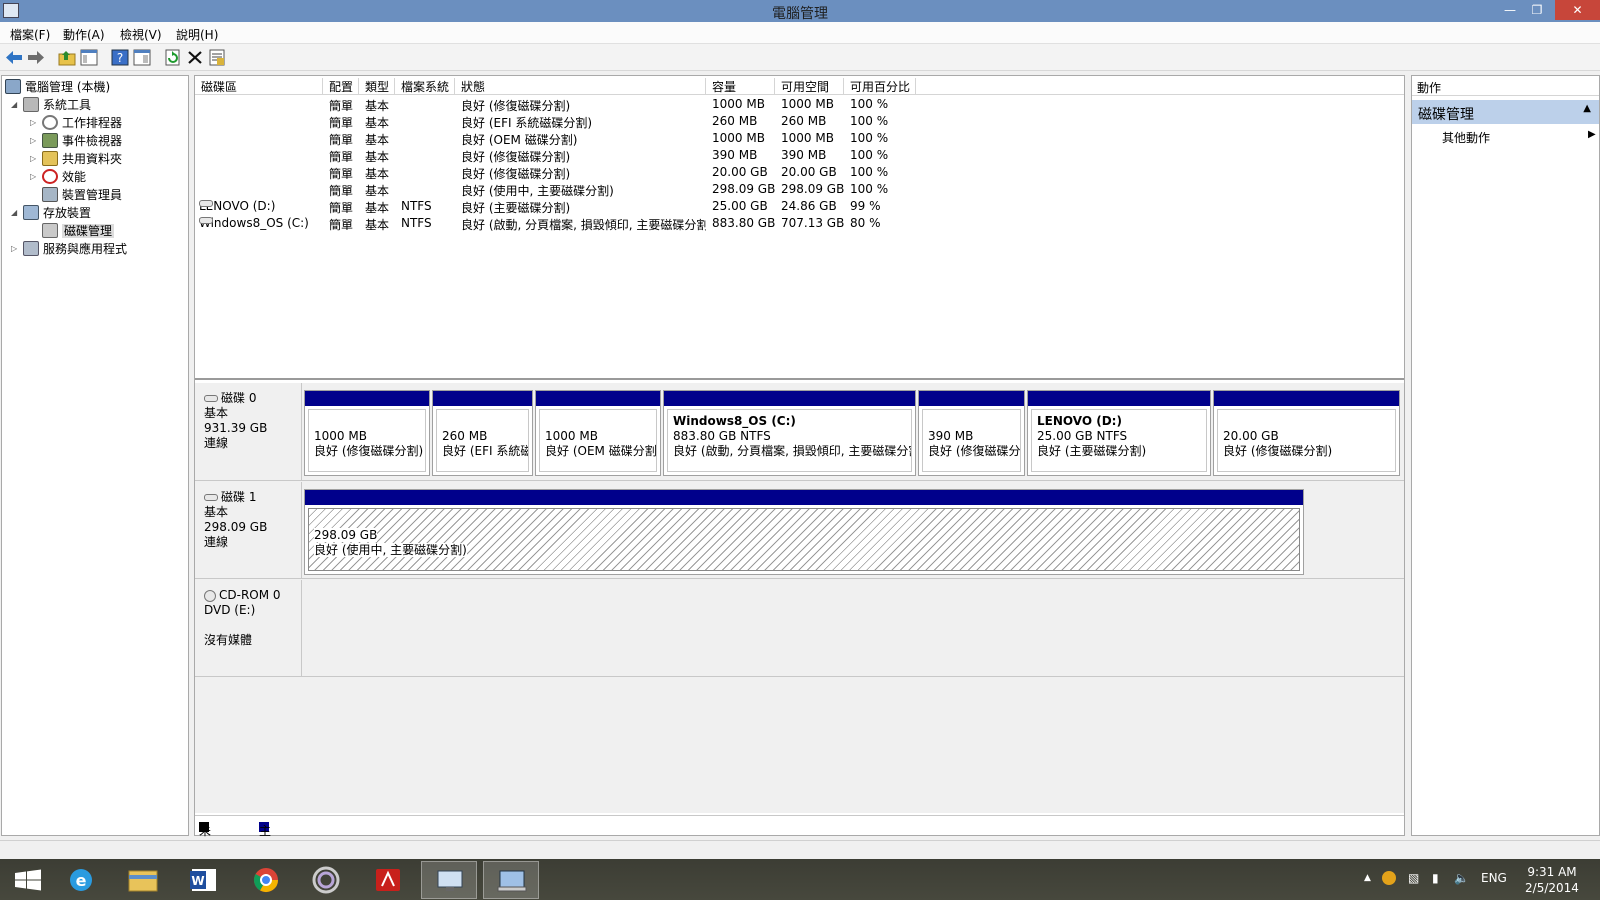 This screenshot has height=900, width=1600. Describe the element at coordinates (1510, 10) in the screenshot. I see `minimize-button: —` at that location.